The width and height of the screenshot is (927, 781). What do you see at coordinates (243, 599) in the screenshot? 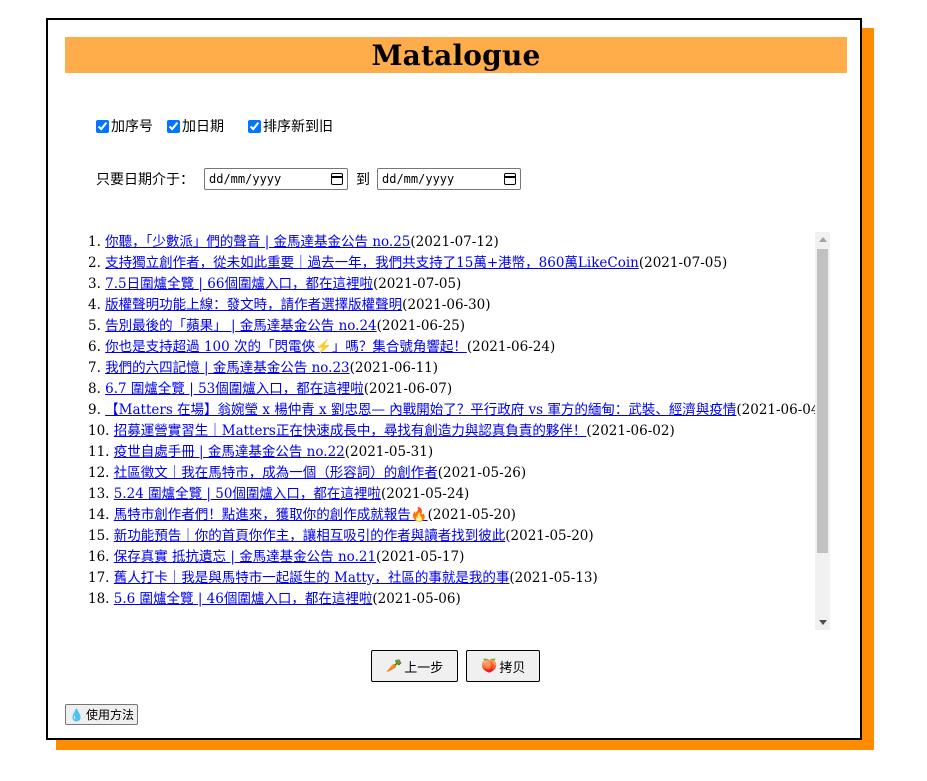
I see `post-link: 5.6 圍爐全覽 | 46個圍爐入口，都在這裡啦` at bounding box center [243, 599].